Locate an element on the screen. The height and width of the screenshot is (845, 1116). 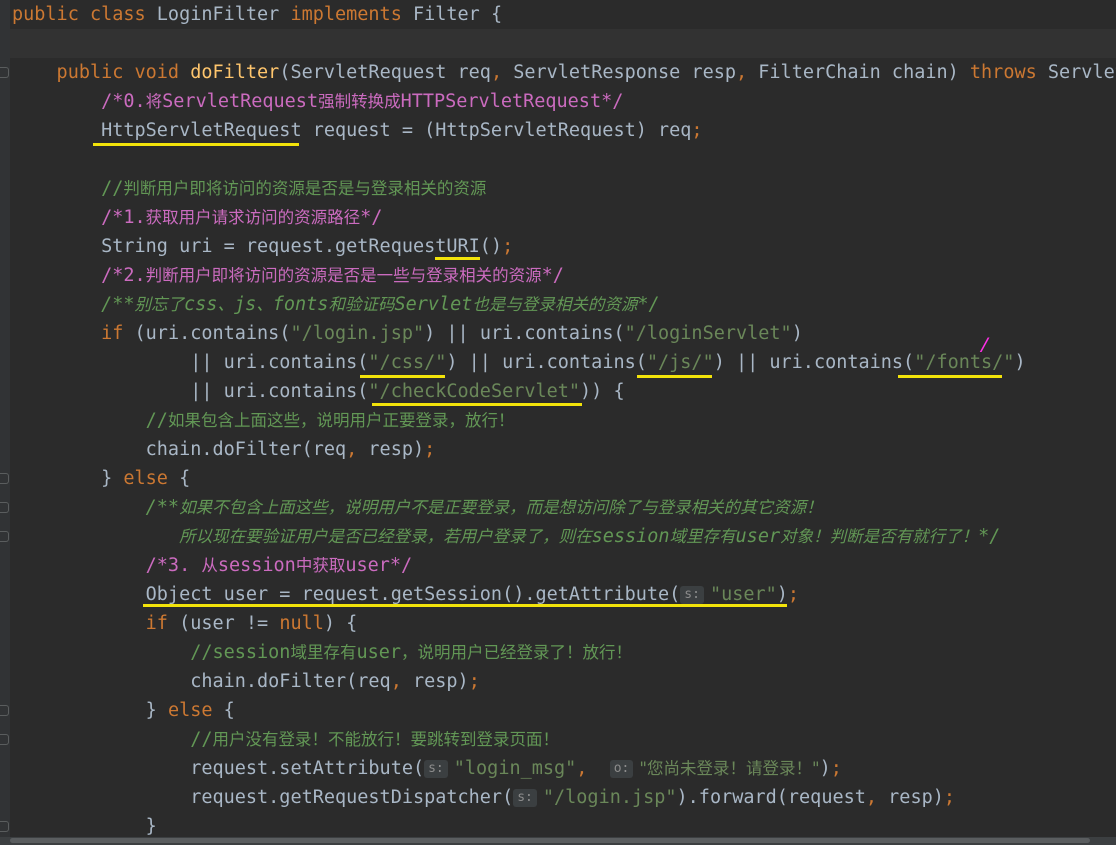
code-line: /*1.获取用户请求访问的资源路径*/ is located at coordinates (197, 217).